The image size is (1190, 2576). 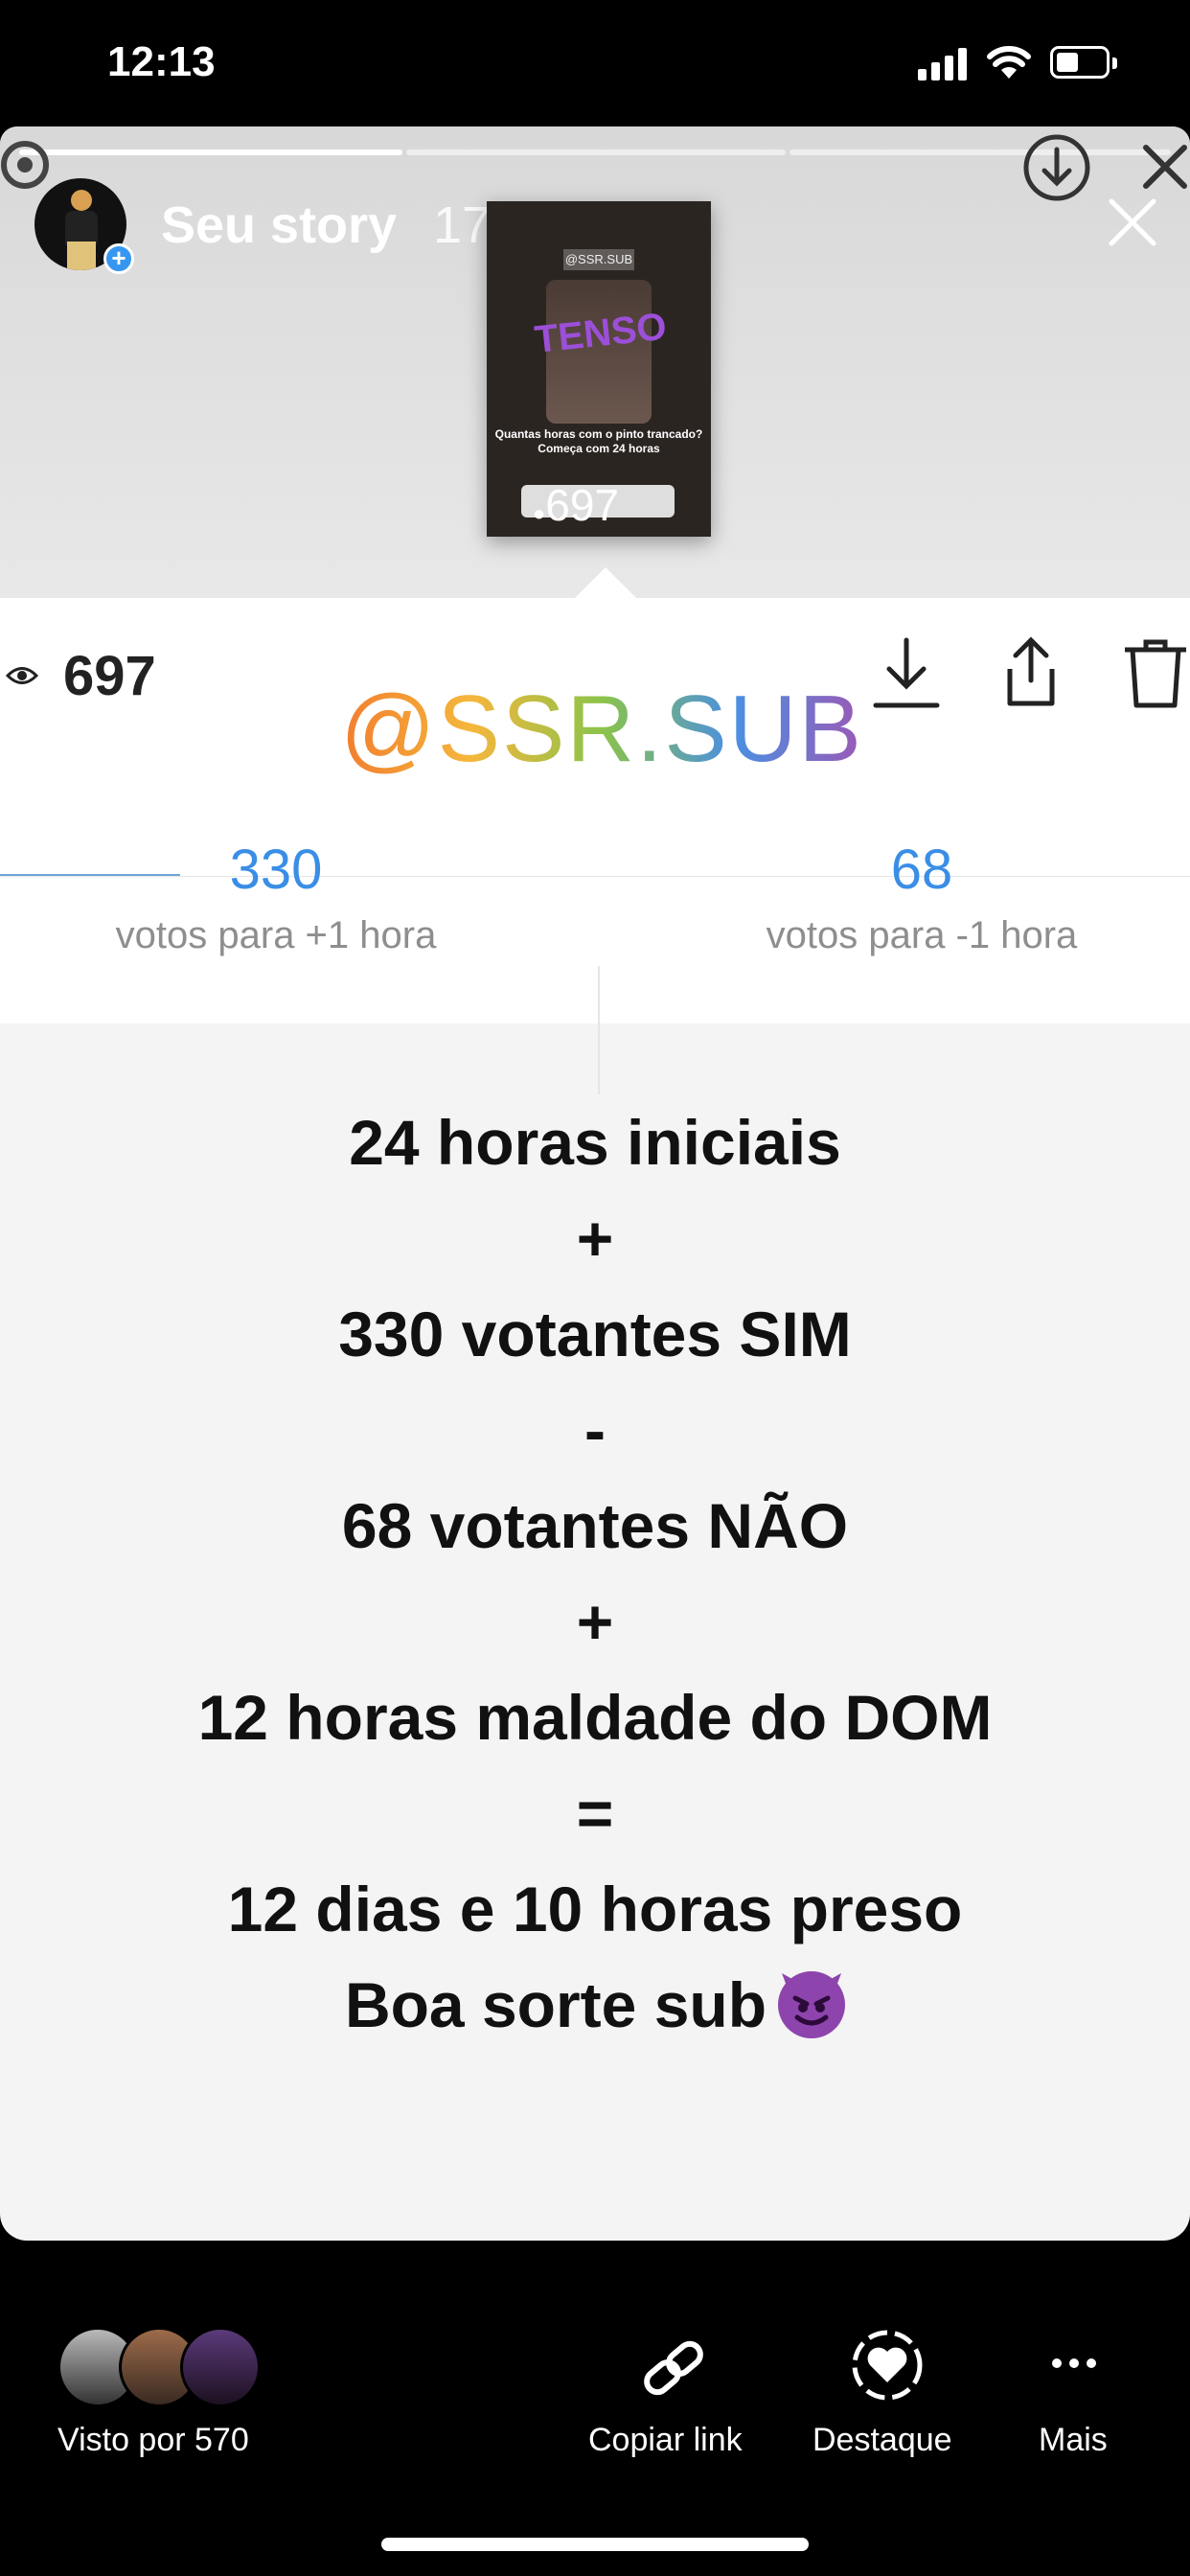 I want to click on eye-icon, so click(x=22, y=675).